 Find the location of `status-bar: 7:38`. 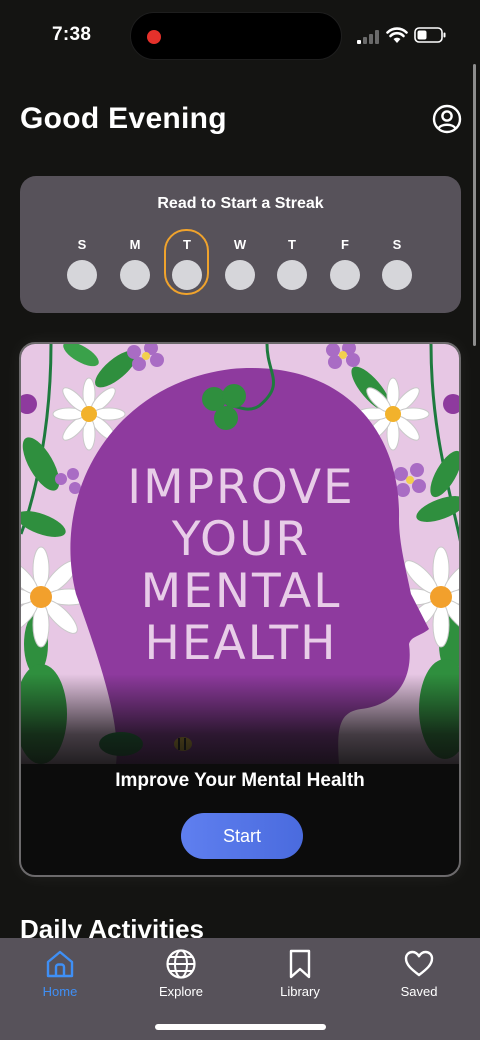

status-bar: 7:38 is located at coordinates (240, 36).